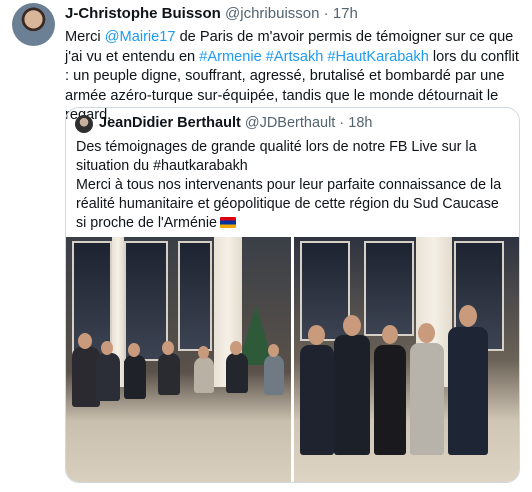 Image resolution: width=532 pixels, height=492 pixels. What do you see at coordinates (85, 37) in the screenshot?
I see `text-segment: Merci` at bounding box center [85, 37].